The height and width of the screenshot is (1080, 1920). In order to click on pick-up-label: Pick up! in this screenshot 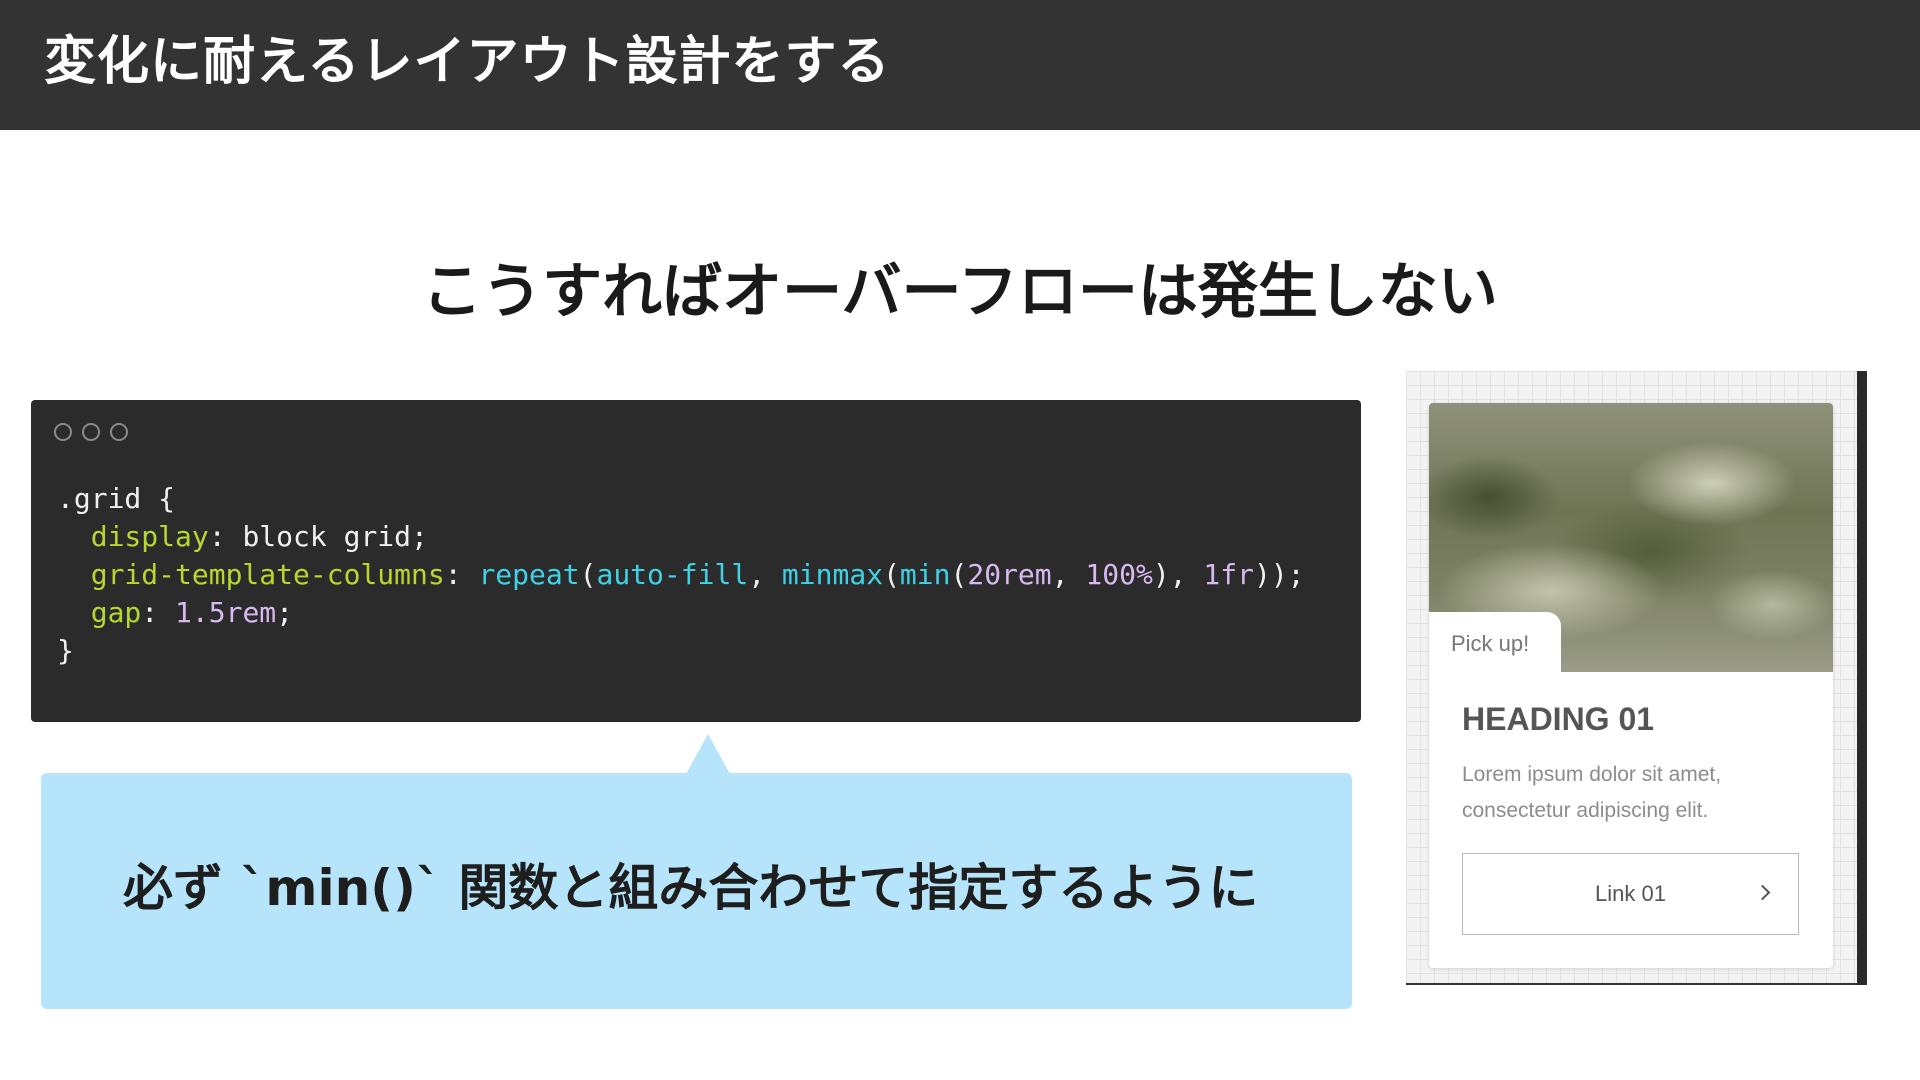, I will do `click(1490, 643)`.